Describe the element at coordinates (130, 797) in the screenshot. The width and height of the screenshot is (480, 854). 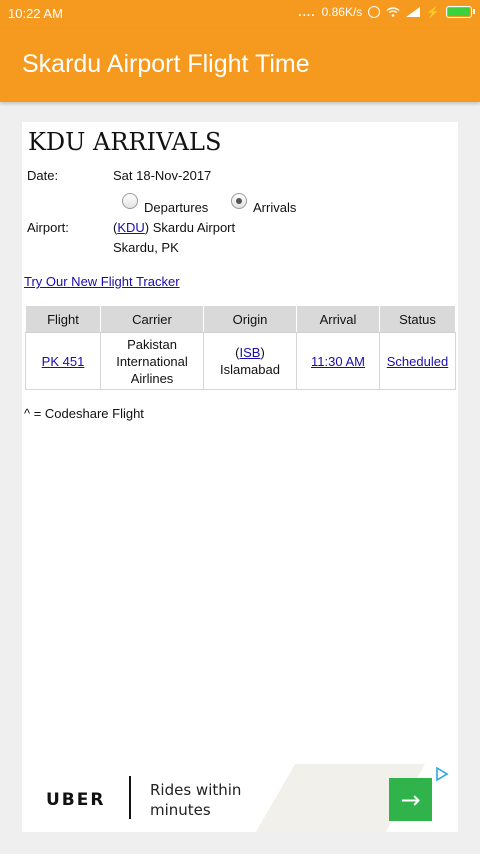
I see `ad-divider` at that location.